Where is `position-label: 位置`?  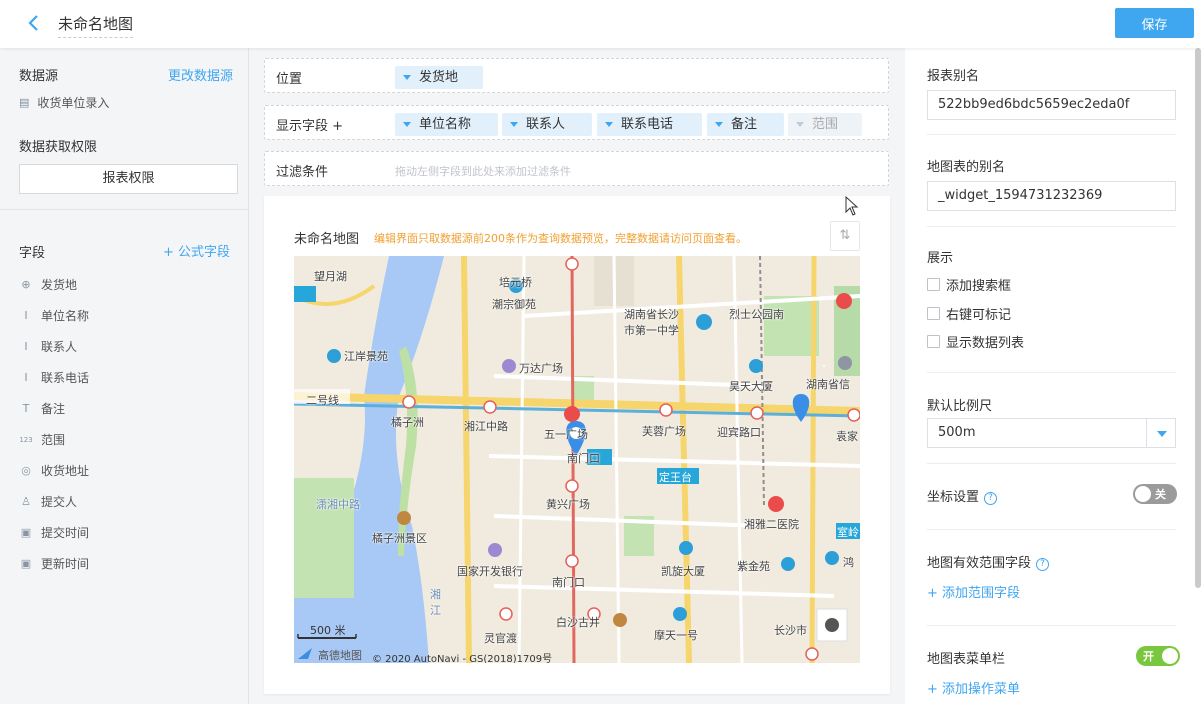
position-label: 位置 is located at coordinates (289, 79).